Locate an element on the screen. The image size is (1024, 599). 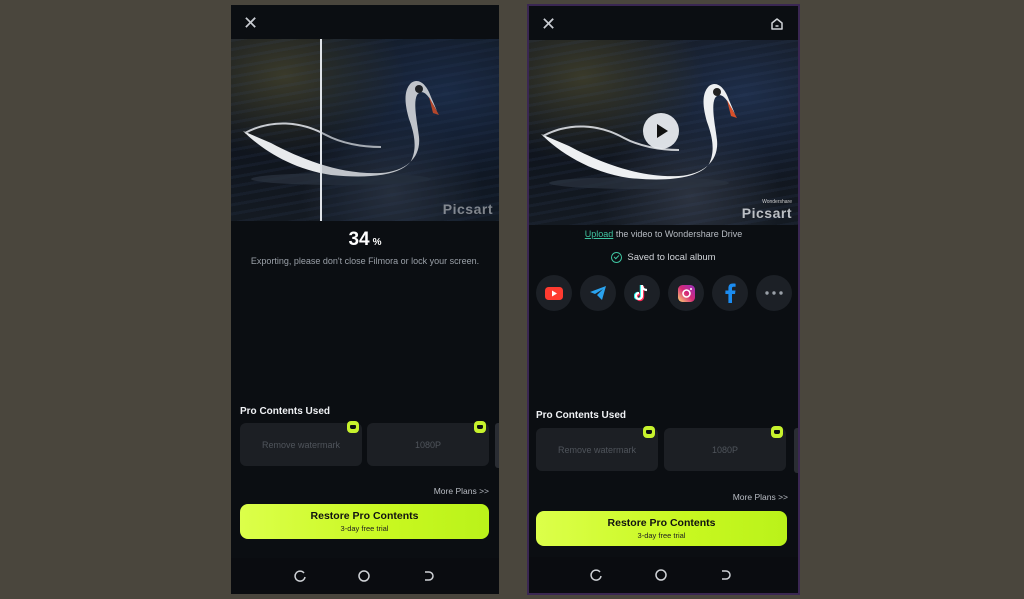
share-row is located at coordinates (664, 293).